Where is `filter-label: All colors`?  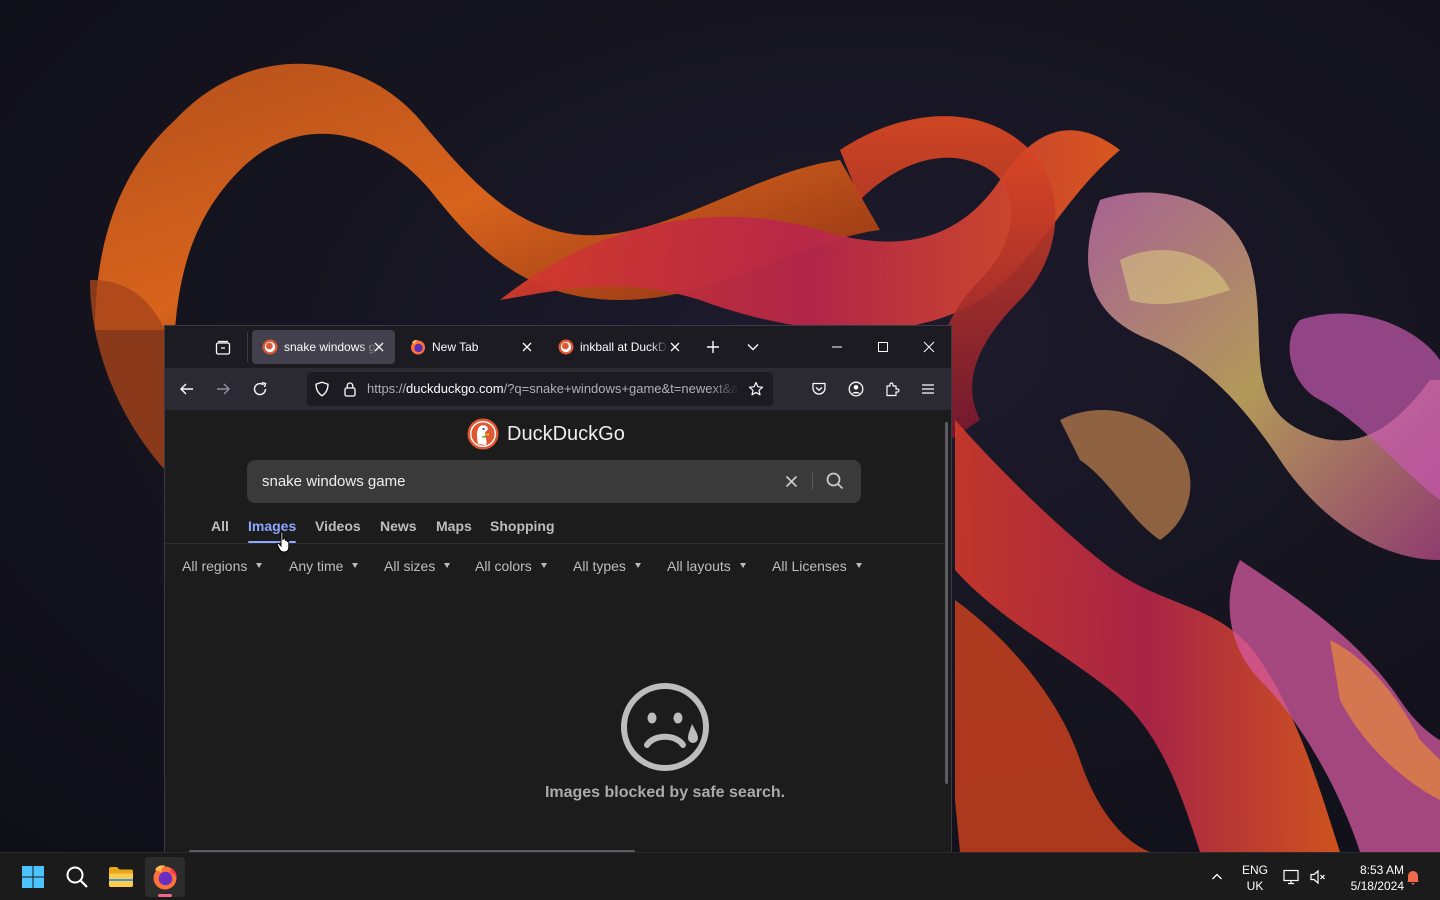 filter-label: All colors is located at coordinates (503, 566).